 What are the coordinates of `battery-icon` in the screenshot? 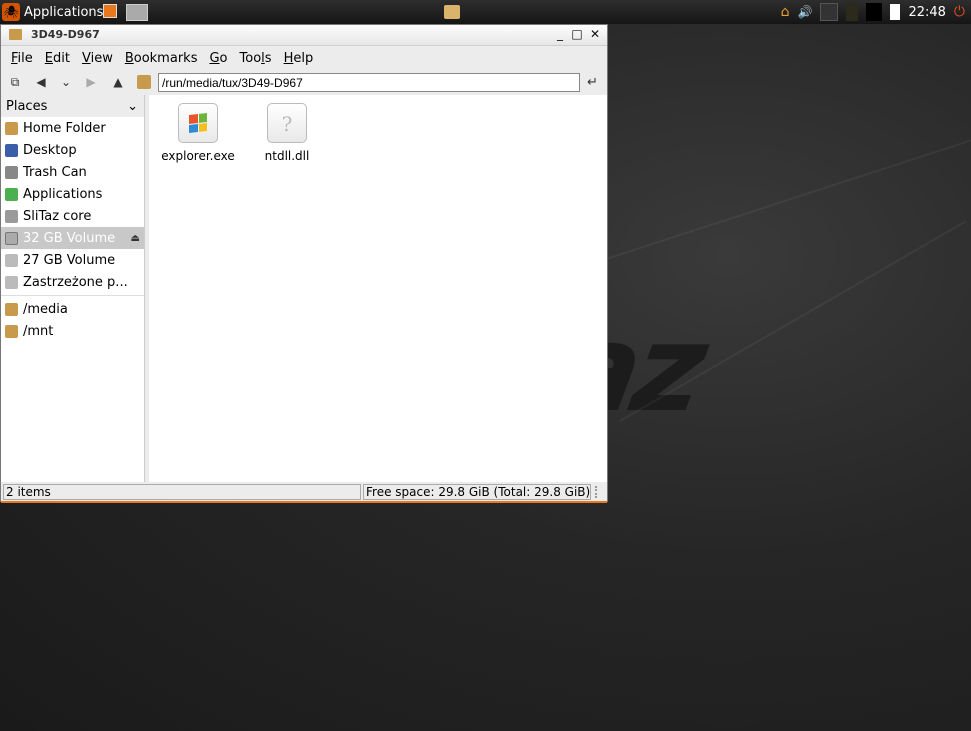 It's located at (895, 12).